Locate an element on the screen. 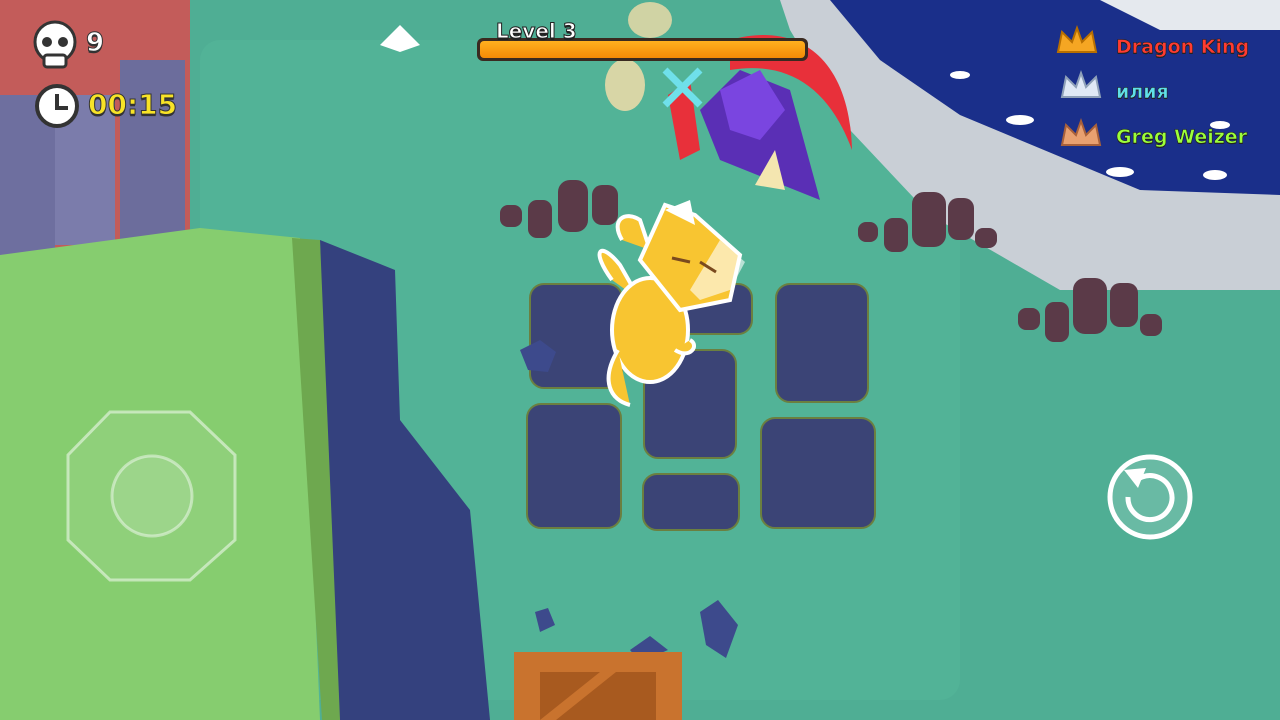  undo-arrow-icon is located at coordinates (1150, 497).